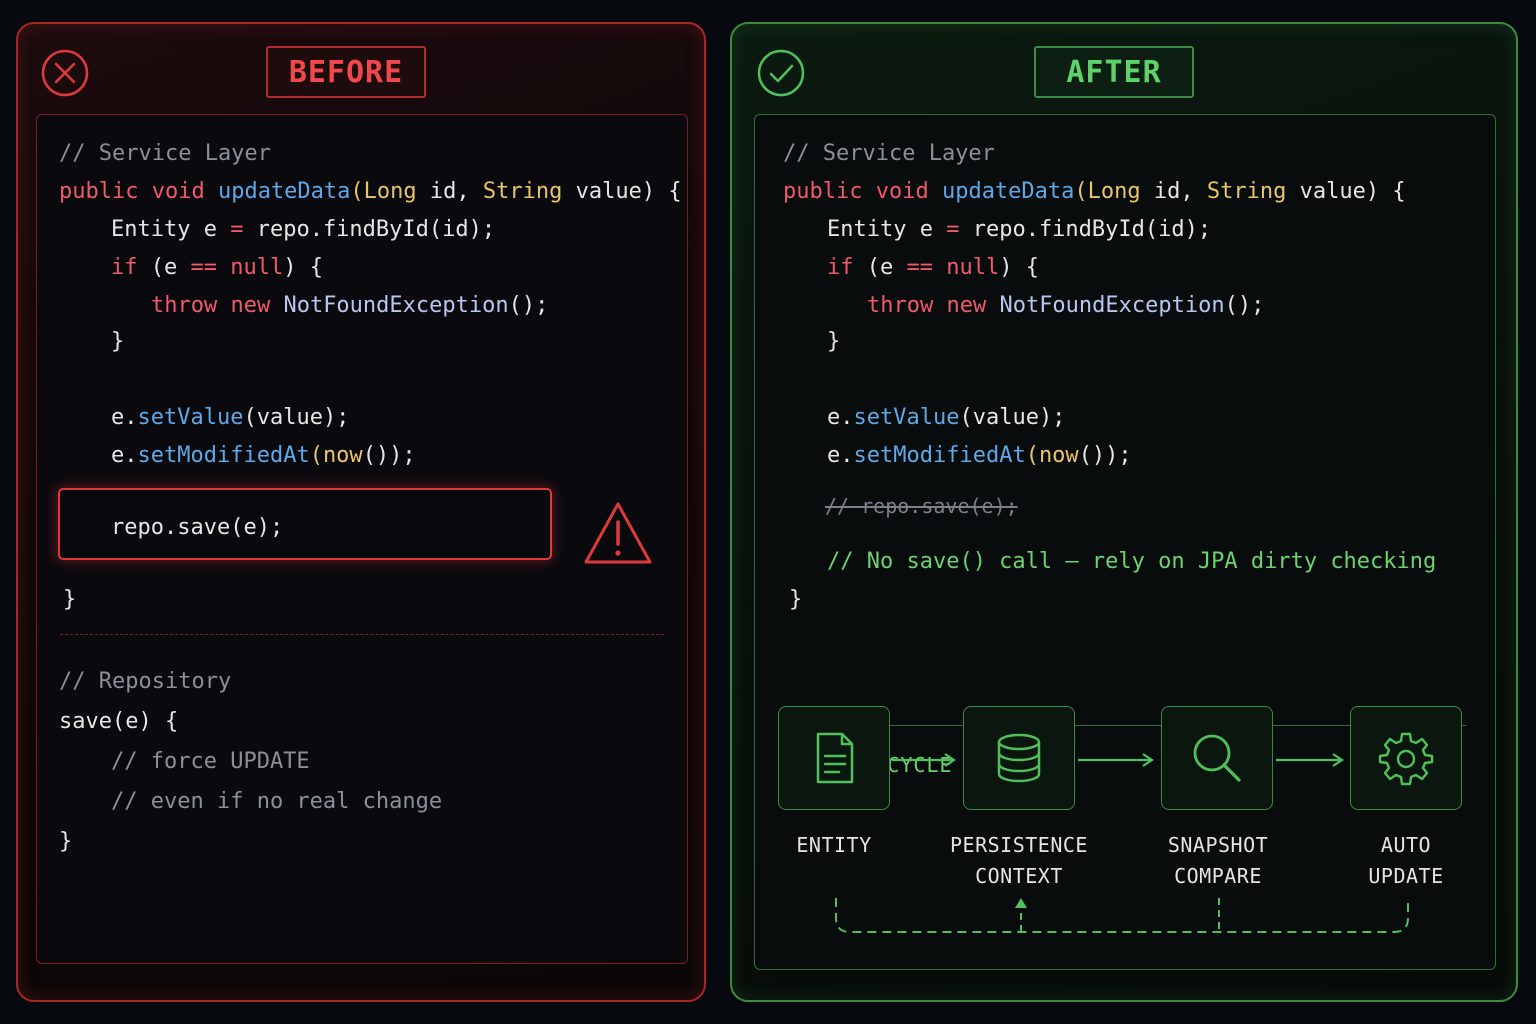  Describe the element at coordinates (346, 72) in the screenshot. I see `before-title: BEFORE` at that location.